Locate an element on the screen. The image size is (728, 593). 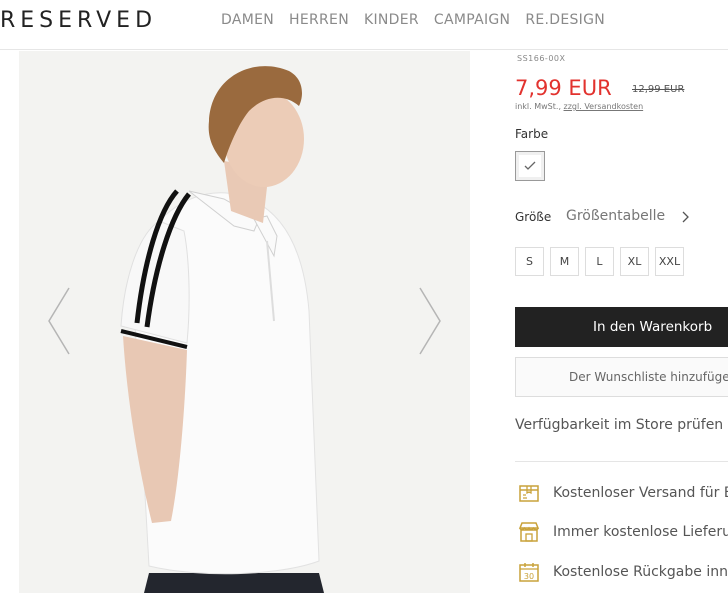
shipping-costs-link: zzgl. Versandkosten is located at coordinates (604, 106).